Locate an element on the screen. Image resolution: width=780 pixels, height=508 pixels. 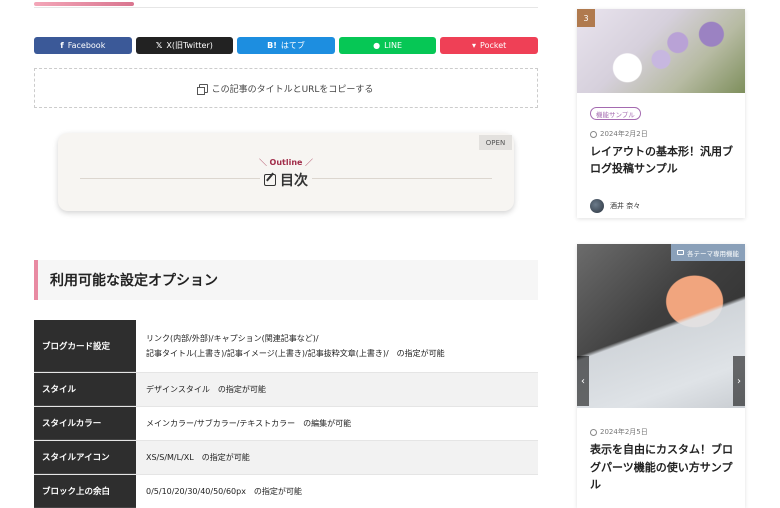
hatena-icon: B! is located at coordinates (272, 45).